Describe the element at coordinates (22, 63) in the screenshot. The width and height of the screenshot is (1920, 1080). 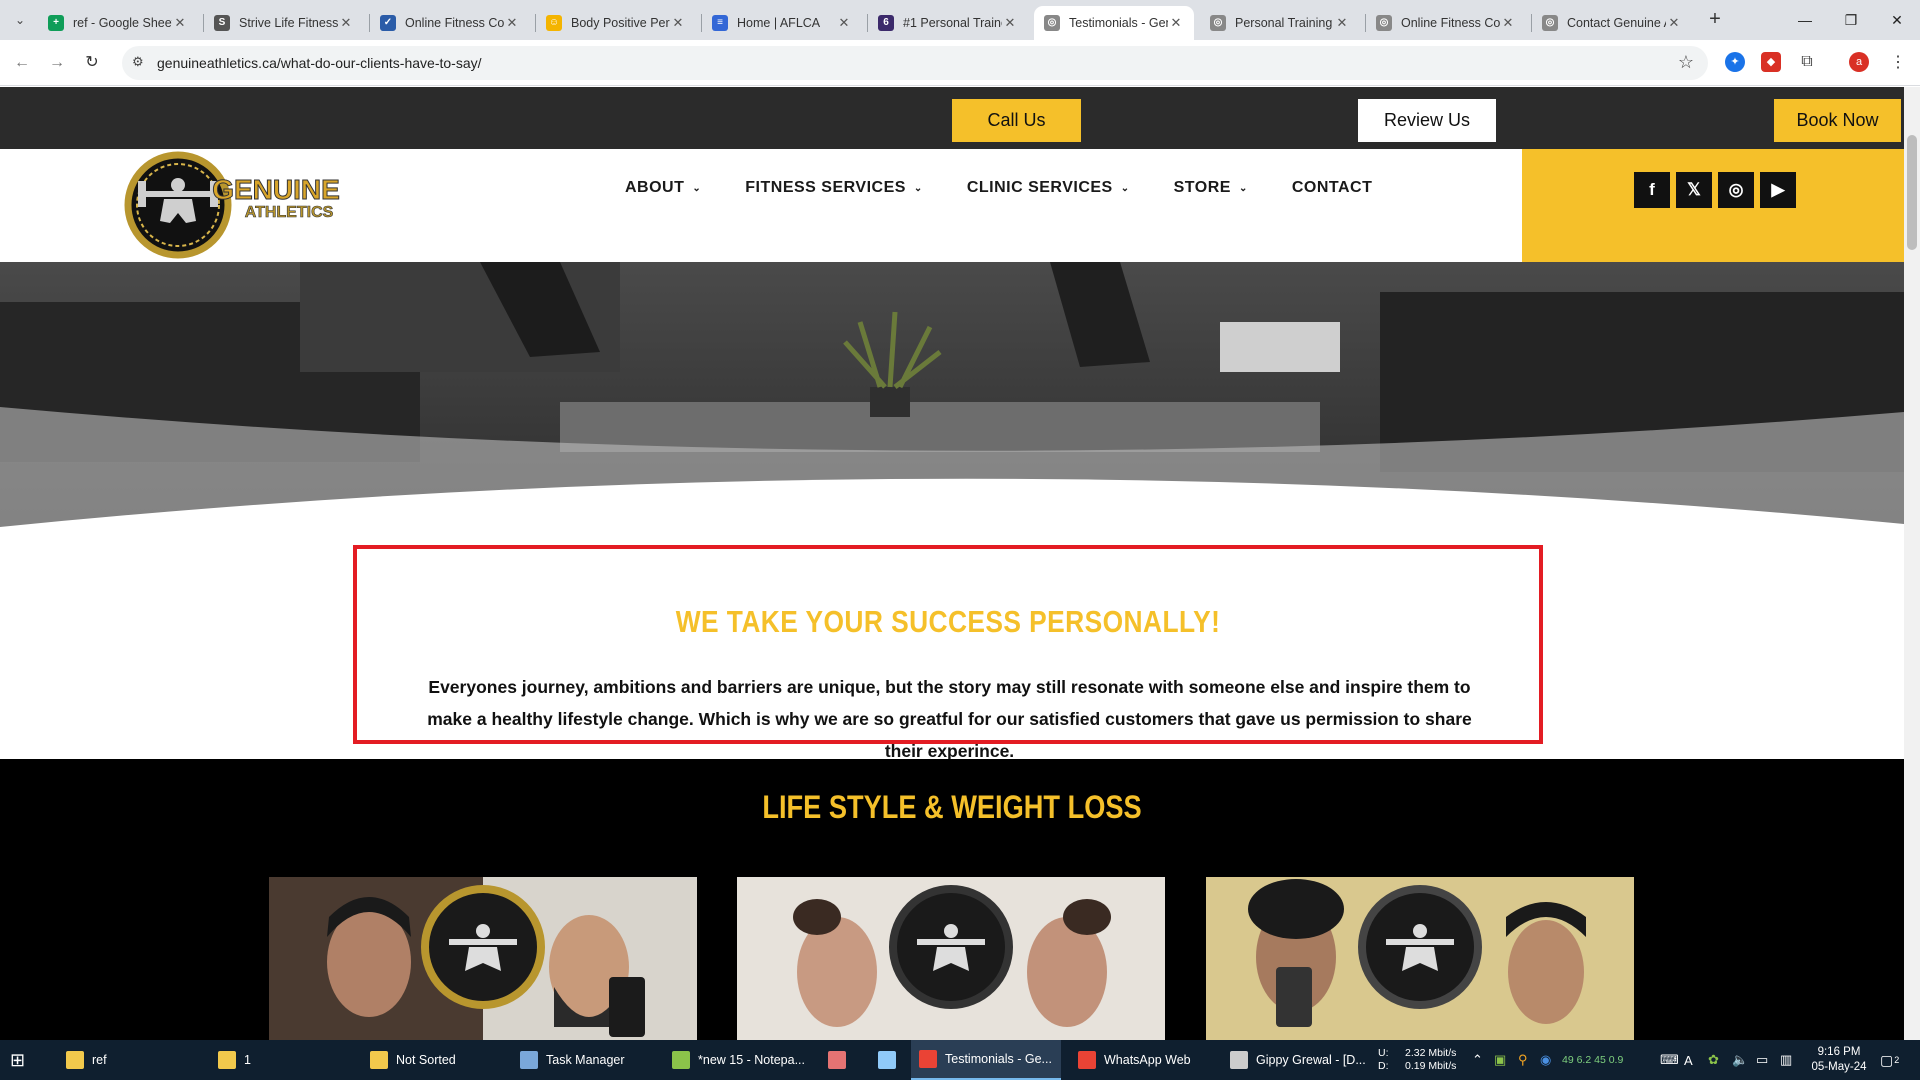
I see `back-icon: ←` at that location.